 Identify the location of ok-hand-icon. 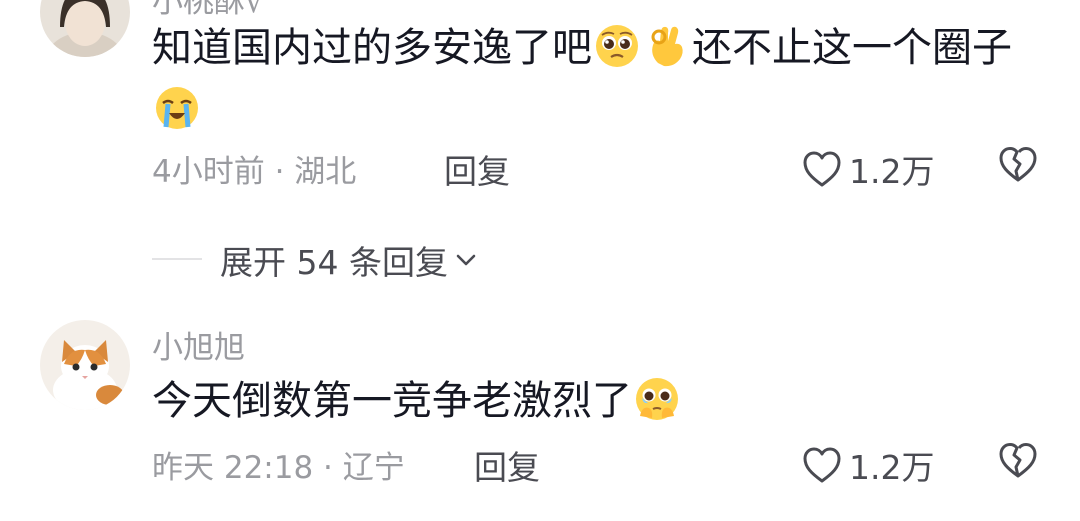
(667, 46).